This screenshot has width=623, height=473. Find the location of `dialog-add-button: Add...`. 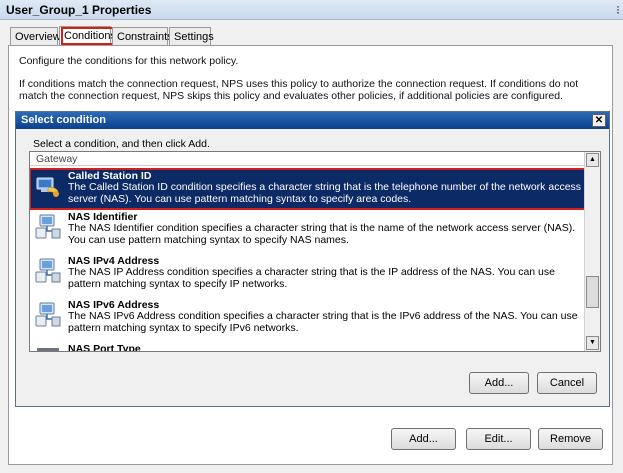

dialog-add-button: Add... is located at coordinates (499, 383).